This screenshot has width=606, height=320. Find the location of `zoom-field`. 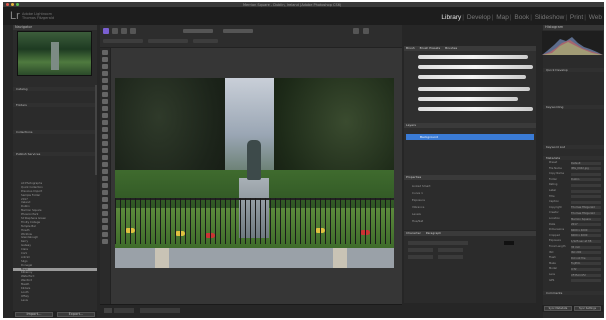

zoom-field is located at coordinates (108, 310).